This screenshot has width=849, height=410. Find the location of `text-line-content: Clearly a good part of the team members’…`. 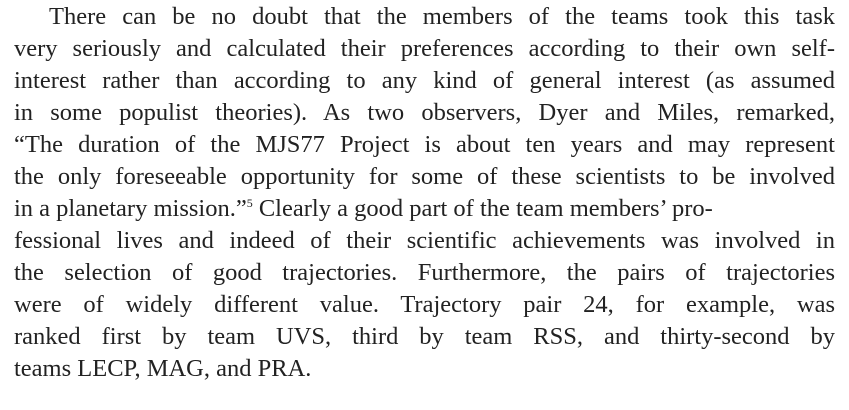

text-line-content: Clearly a good part of the team members’… is located at coordinates (482, 208).